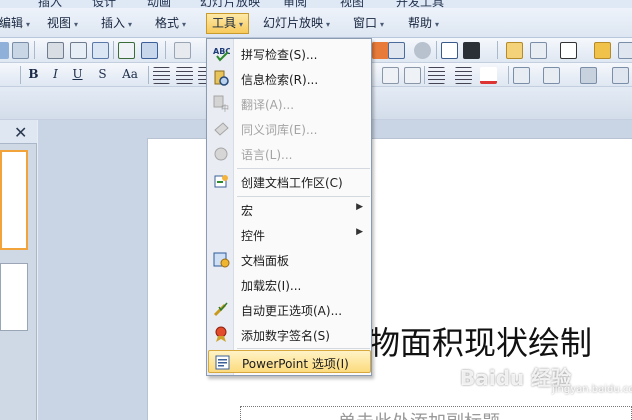  Describe the element at coordinates (221, 309) in the screenshot. I see `autocorrect-icon` at that location.